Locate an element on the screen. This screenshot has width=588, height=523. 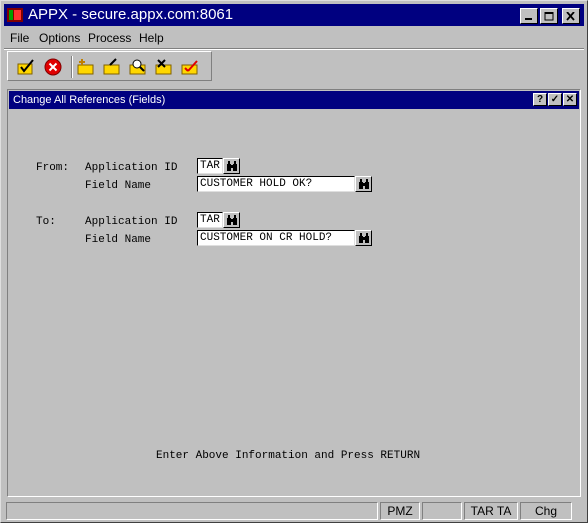
dialog-help-button: ? is located at coordinates (540, 99).